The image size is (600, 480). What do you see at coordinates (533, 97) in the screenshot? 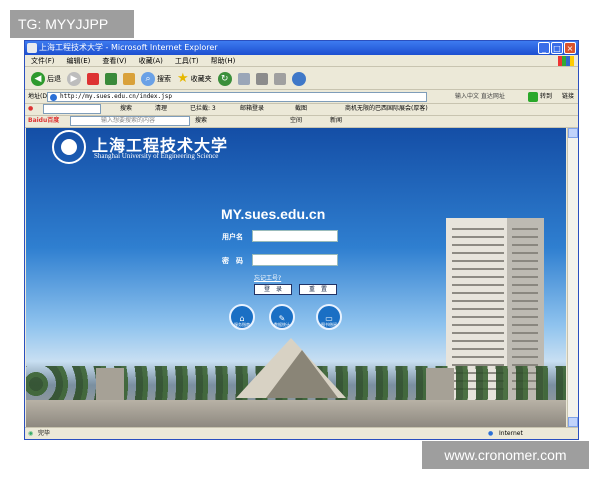
I see `go-arrow-icon` at bounding box center [533, 97].